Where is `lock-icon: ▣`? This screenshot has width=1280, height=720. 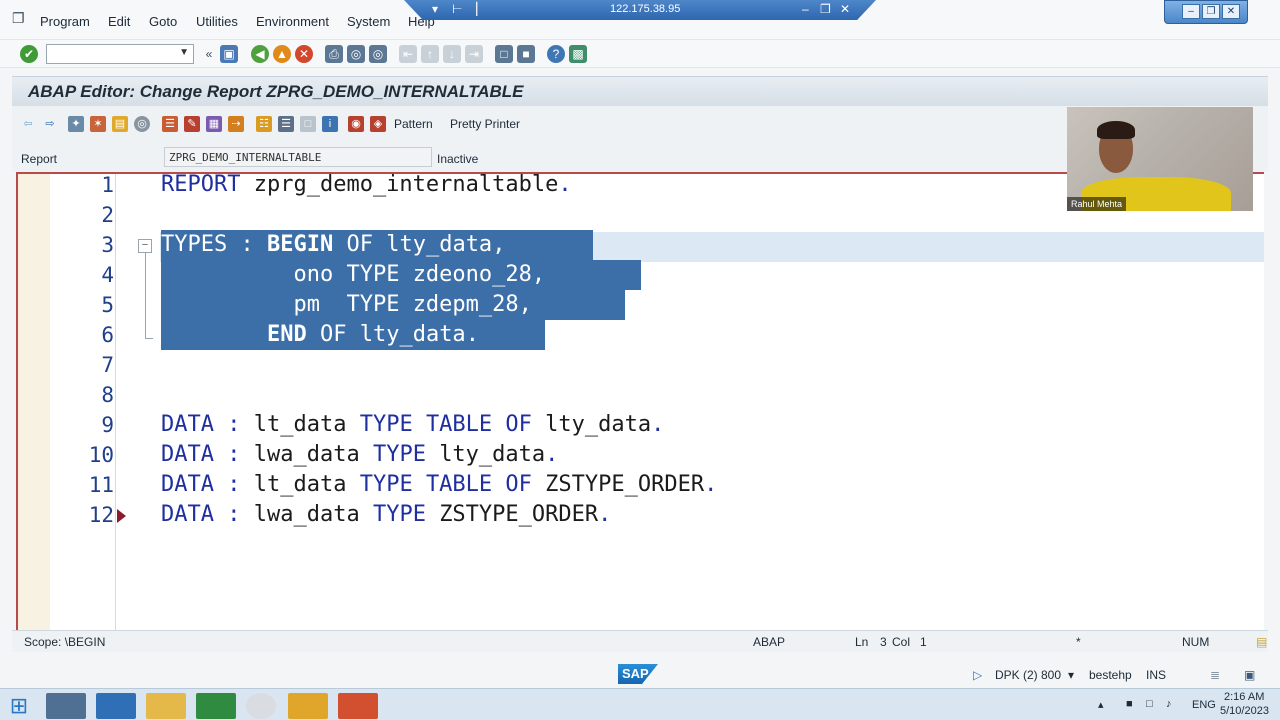 lock-icon: ▣ is located at coordinates (1249, 675).